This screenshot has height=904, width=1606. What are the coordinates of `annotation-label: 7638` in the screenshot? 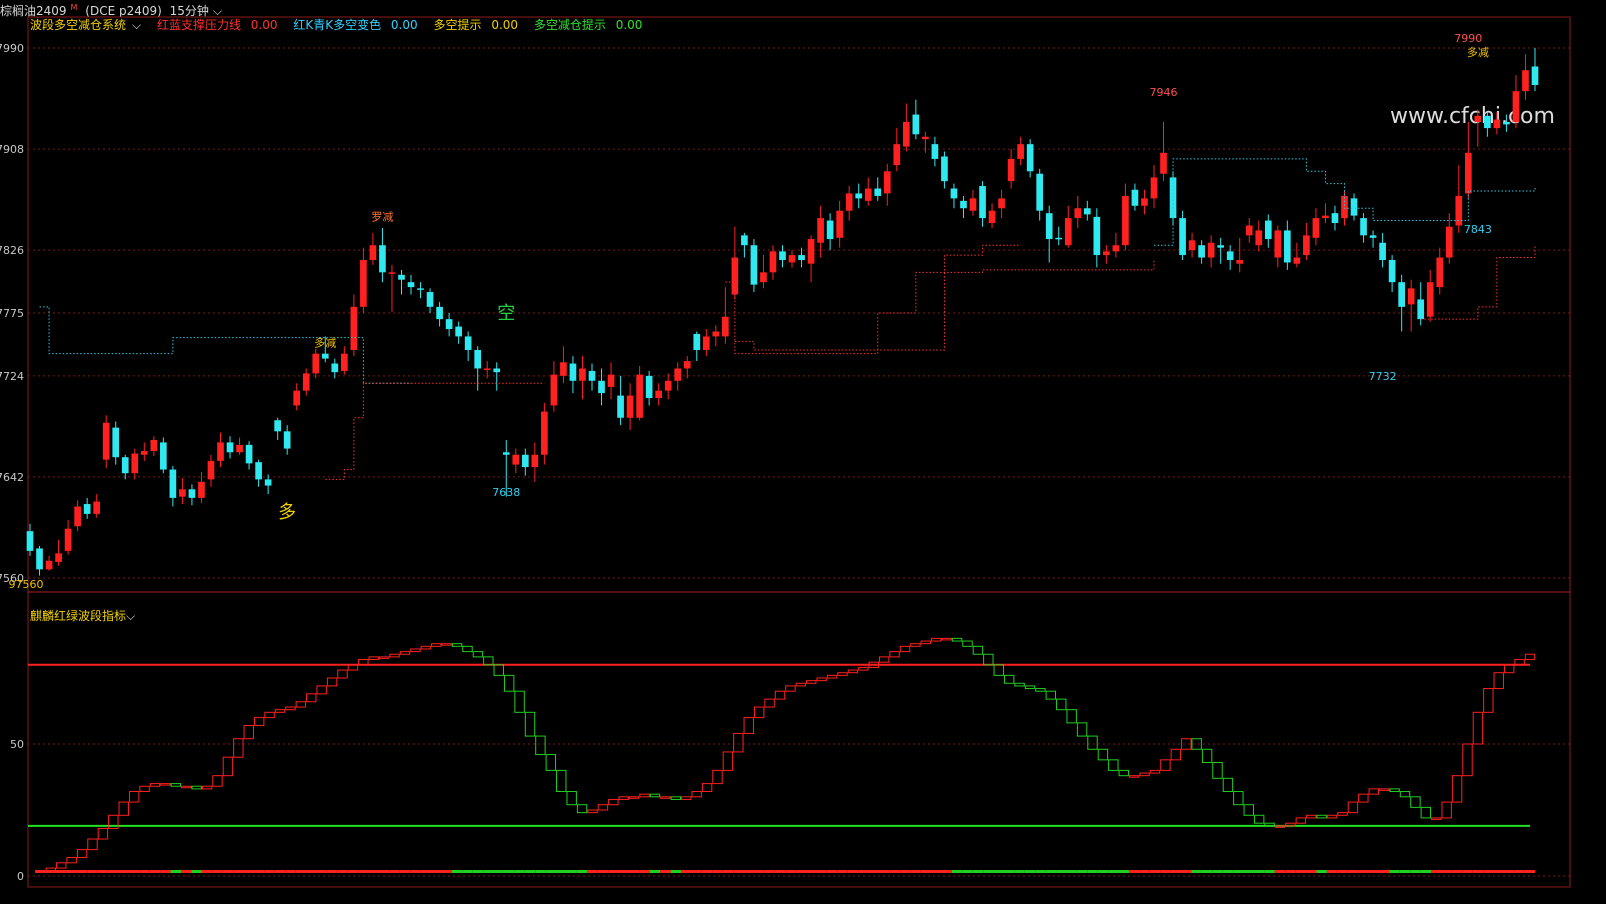 It's located at (506, 492).